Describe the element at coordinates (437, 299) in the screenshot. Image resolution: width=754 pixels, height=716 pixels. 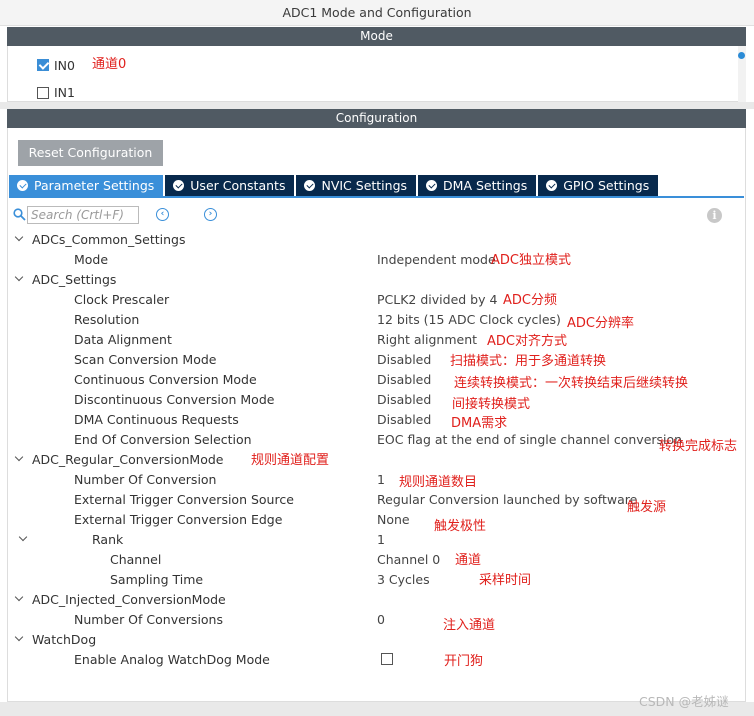
I see `parameter-value: PCLK2 divided by 4` at that location.